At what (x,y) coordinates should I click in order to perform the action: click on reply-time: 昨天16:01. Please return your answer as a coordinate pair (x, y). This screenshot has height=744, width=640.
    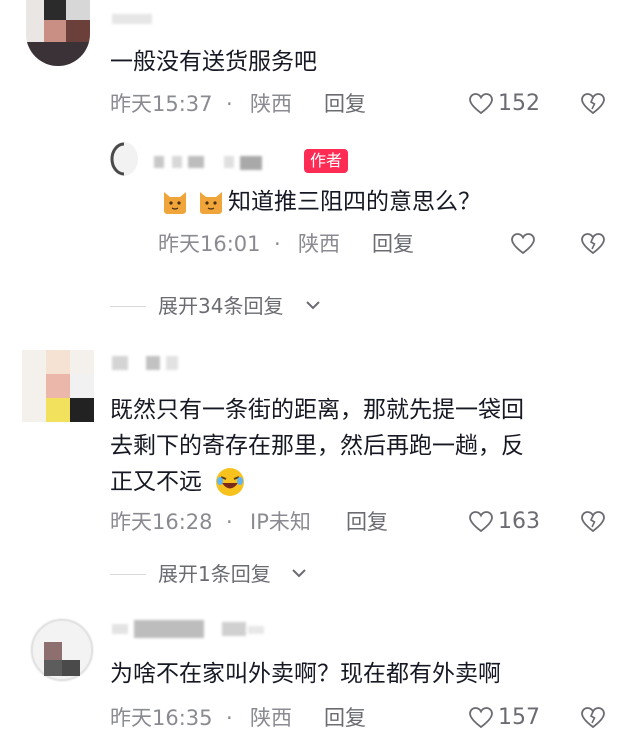
    Looking at the image, I should click on (209, 244).